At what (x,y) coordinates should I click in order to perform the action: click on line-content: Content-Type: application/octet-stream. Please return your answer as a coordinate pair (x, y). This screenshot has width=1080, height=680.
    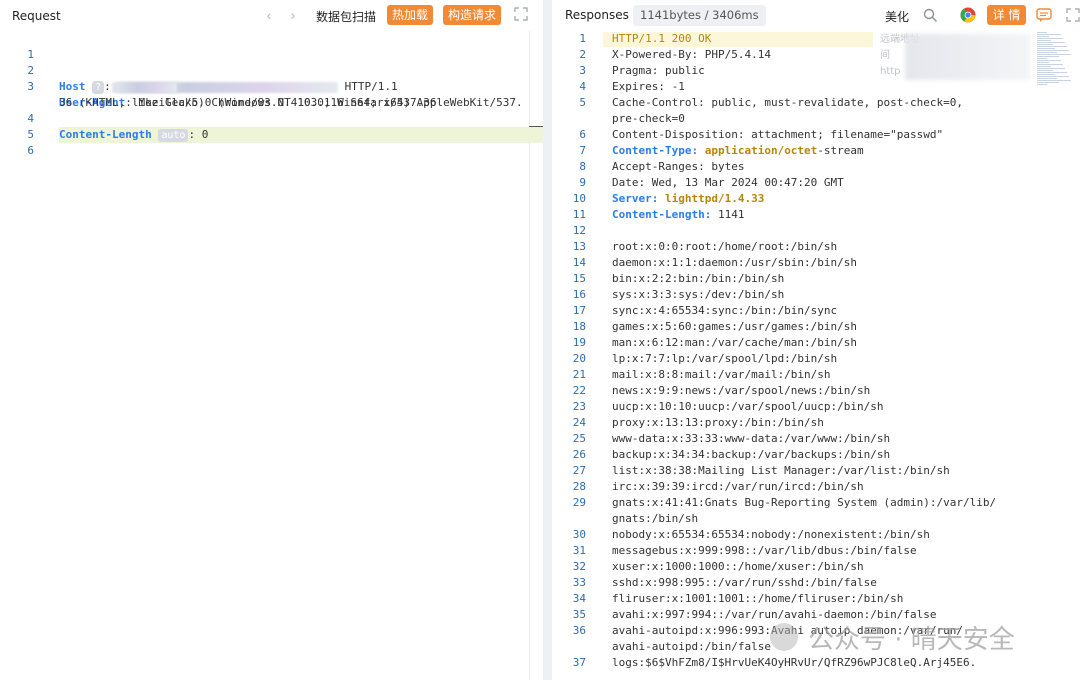
    Looking at the image, I should click on (738, 151).